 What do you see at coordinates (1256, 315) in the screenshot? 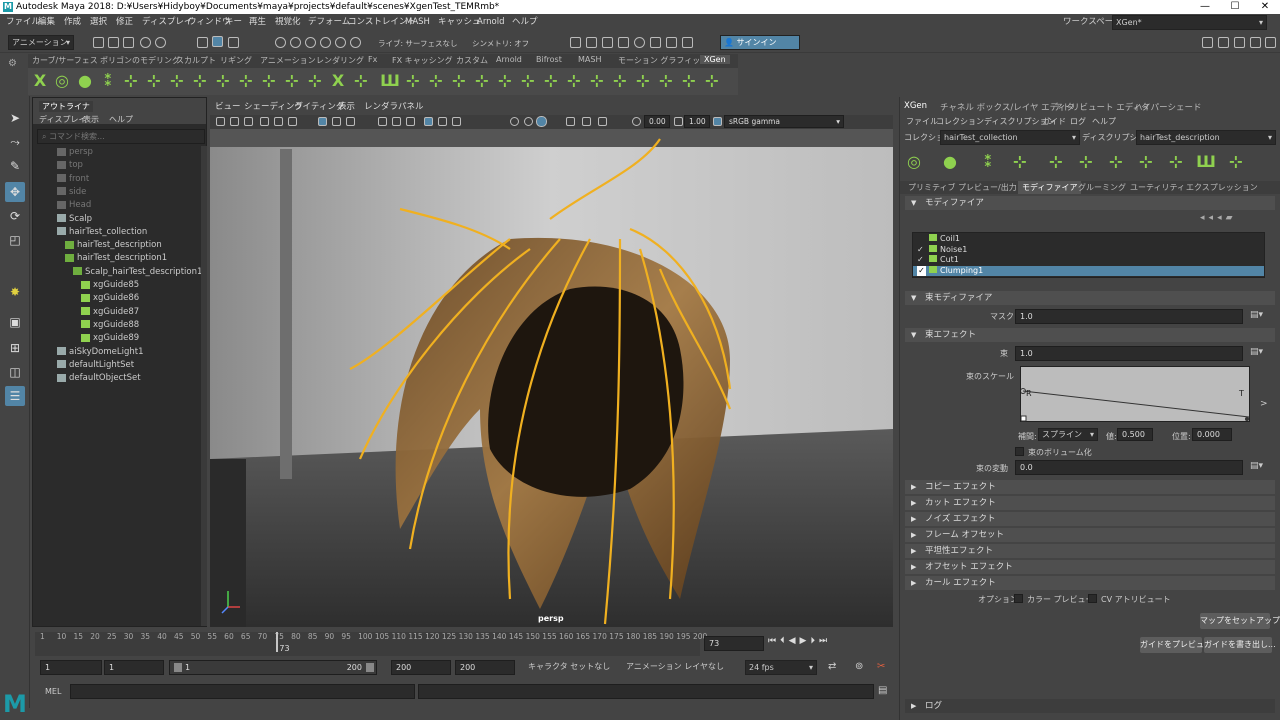
I see `mask-expression-icon: ▤▾` at bounding box center [1256, 315].